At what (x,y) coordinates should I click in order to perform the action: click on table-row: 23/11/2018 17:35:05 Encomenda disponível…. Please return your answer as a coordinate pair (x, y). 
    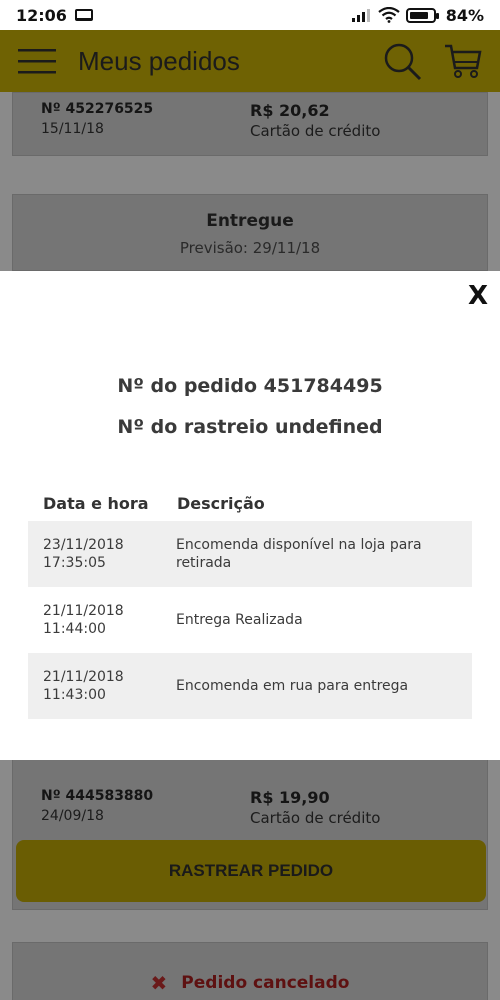
    Looking at the image, I should click on (250, 554).